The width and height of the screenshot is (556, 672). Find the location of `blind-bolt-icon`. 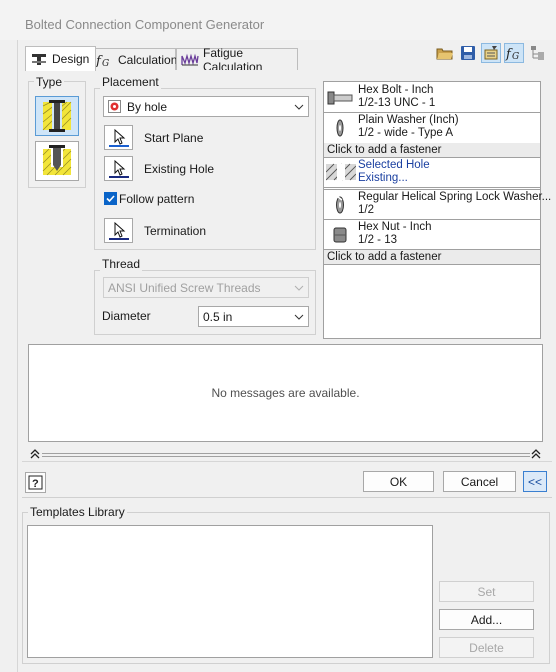

blind-bolt-icon is located at coordinates (57, 160).